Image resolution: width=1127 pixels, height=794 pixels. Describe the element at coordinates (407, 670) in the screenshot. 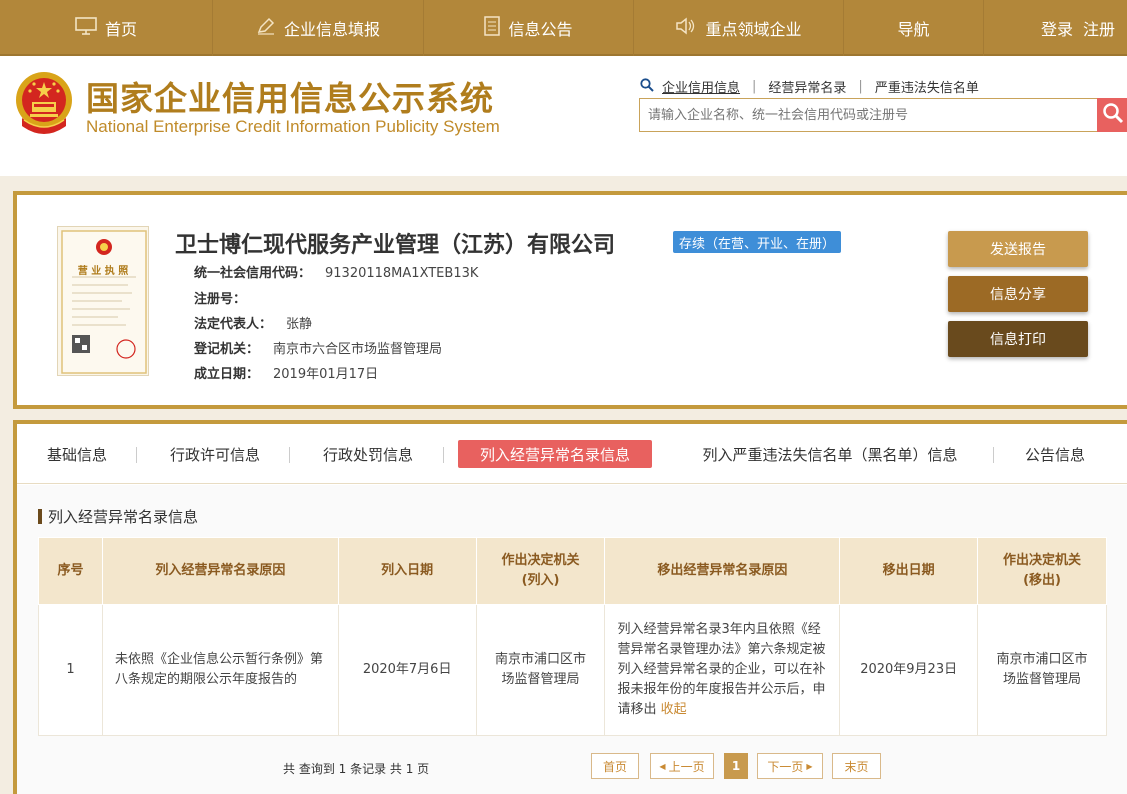

I see `cell-date-in: 2020年7月6日` at that location.